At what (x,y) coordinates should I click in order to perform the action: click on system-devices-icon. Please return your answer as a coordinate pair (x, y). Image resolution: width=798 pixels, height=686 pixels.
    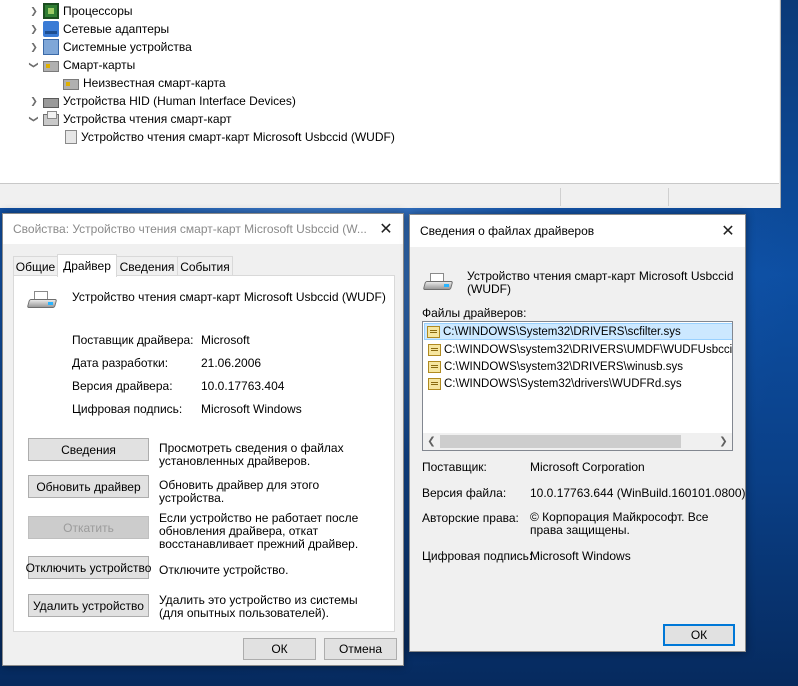
    Looking at the image, I should click on (51, 47).